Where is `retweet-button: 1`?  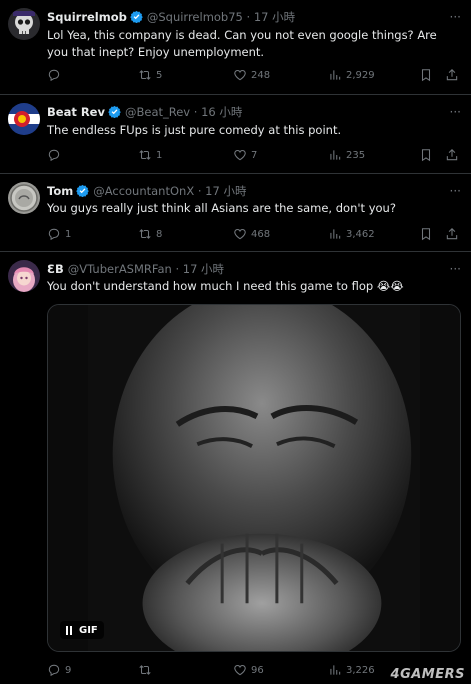 retweet-button: 1 is located at coordinates (150, 155).